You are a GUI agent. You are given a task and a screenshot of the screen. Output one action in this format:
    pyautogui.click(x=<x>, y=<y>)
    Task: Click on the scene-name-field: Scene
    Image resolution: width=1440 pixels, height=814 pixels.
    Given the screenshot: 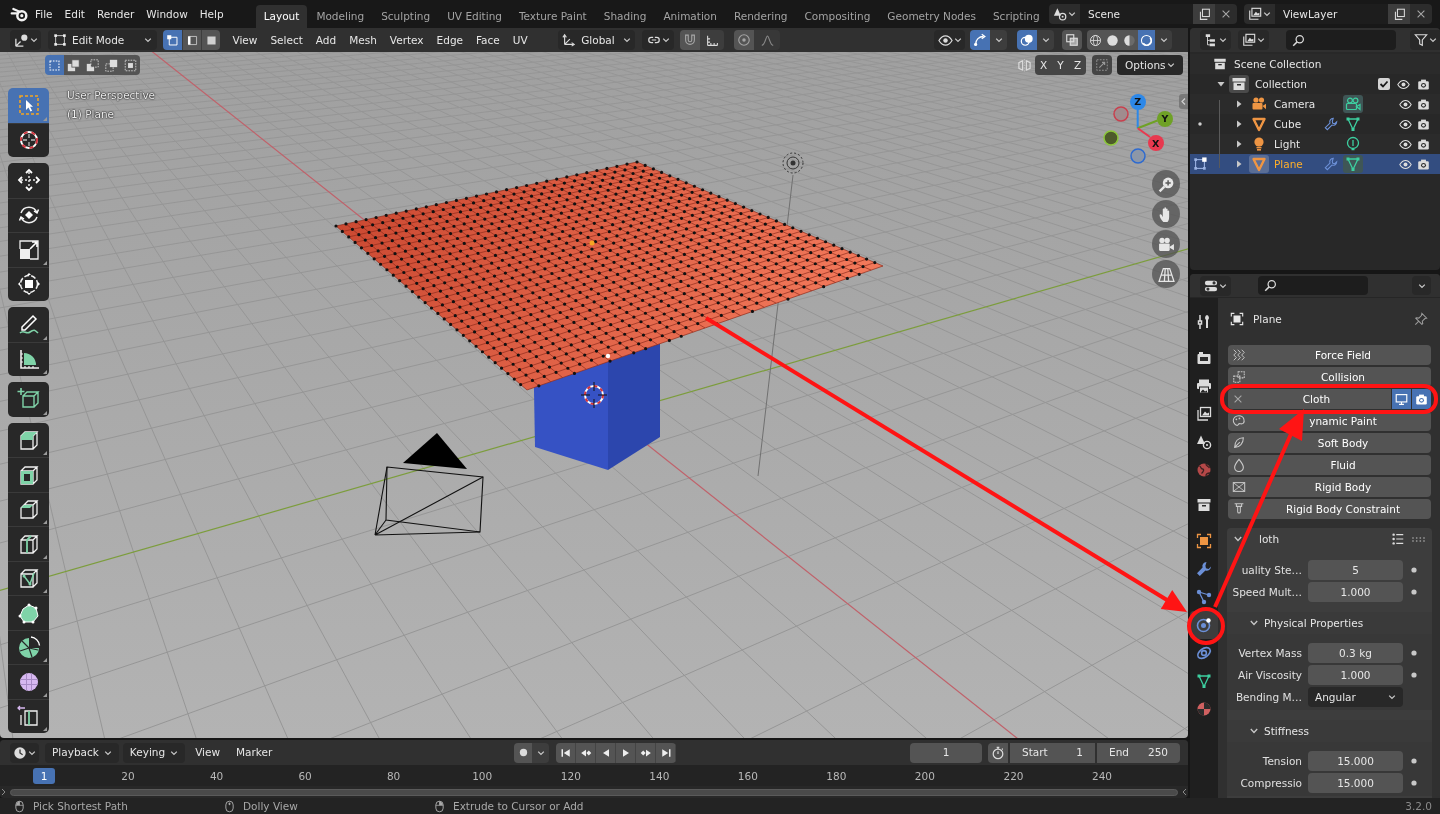 What is the action you would take?
    pyautogui.click(x=1136, y=14)
    